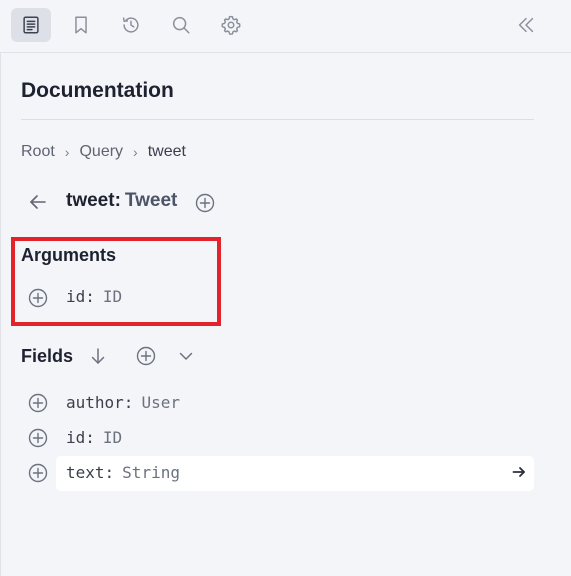 The height and width of the screenshot is (576, 571). I want to click on expand-fields-button, so click(186, 356).